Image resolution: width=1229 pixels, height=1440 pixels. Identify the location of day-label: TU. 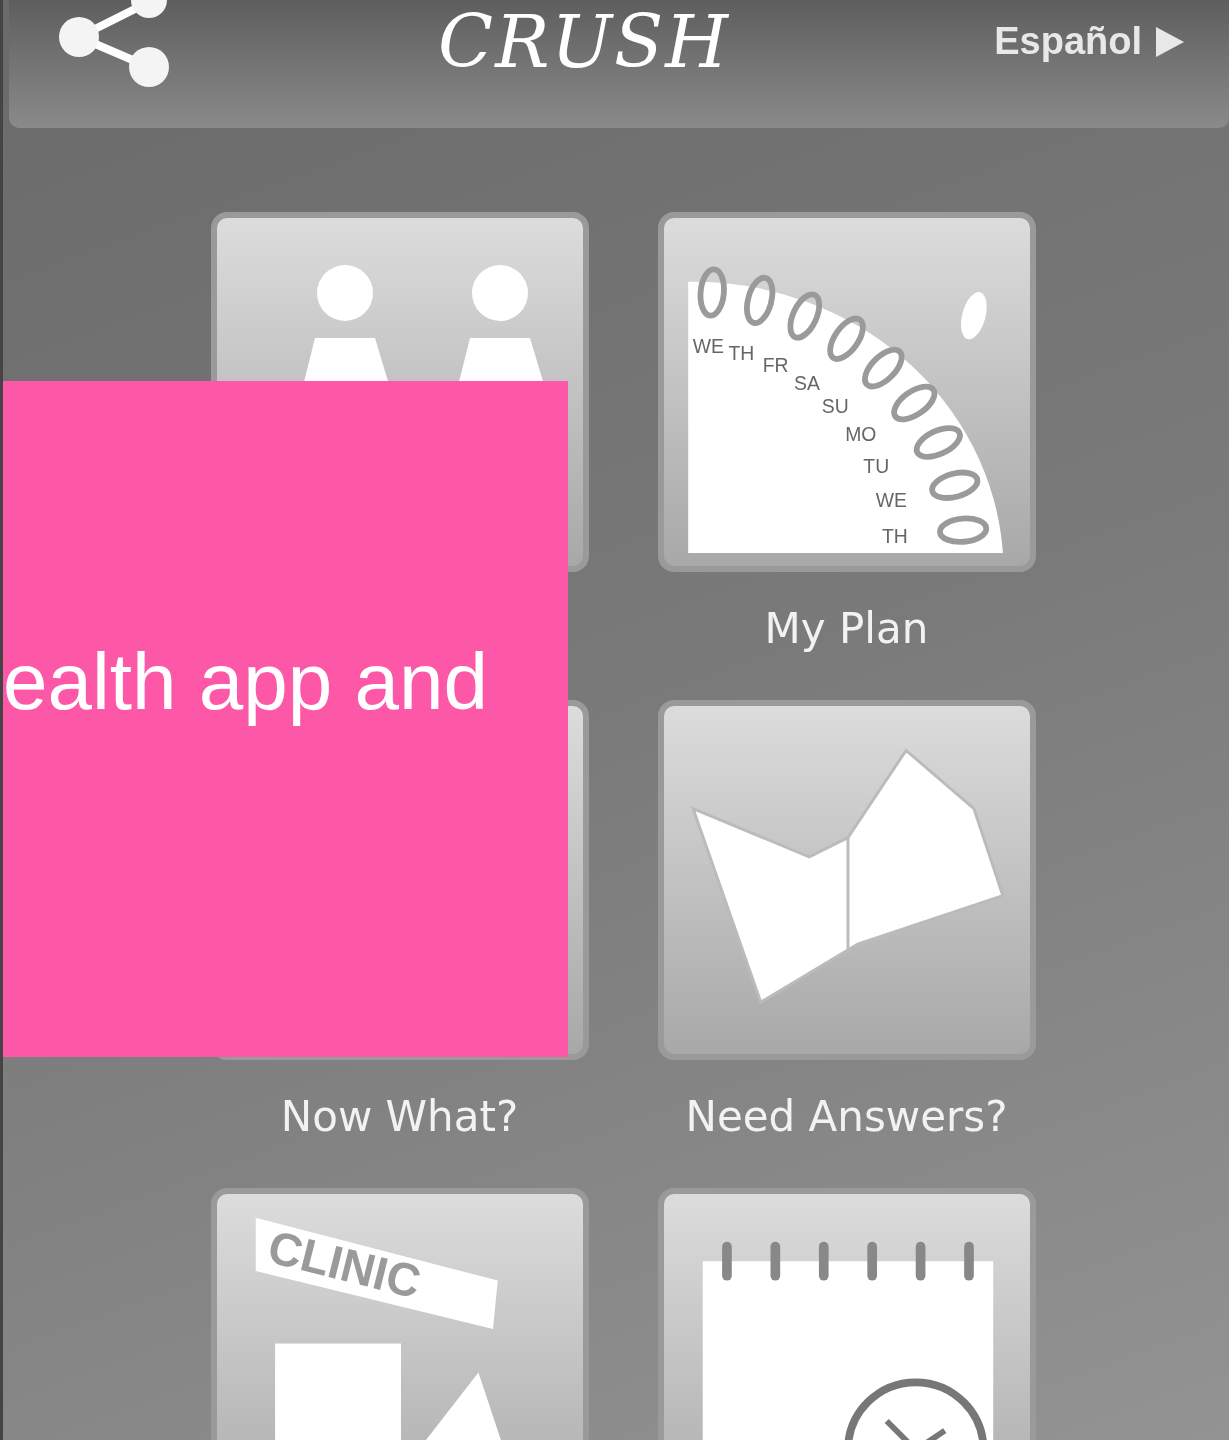
(875, 465).